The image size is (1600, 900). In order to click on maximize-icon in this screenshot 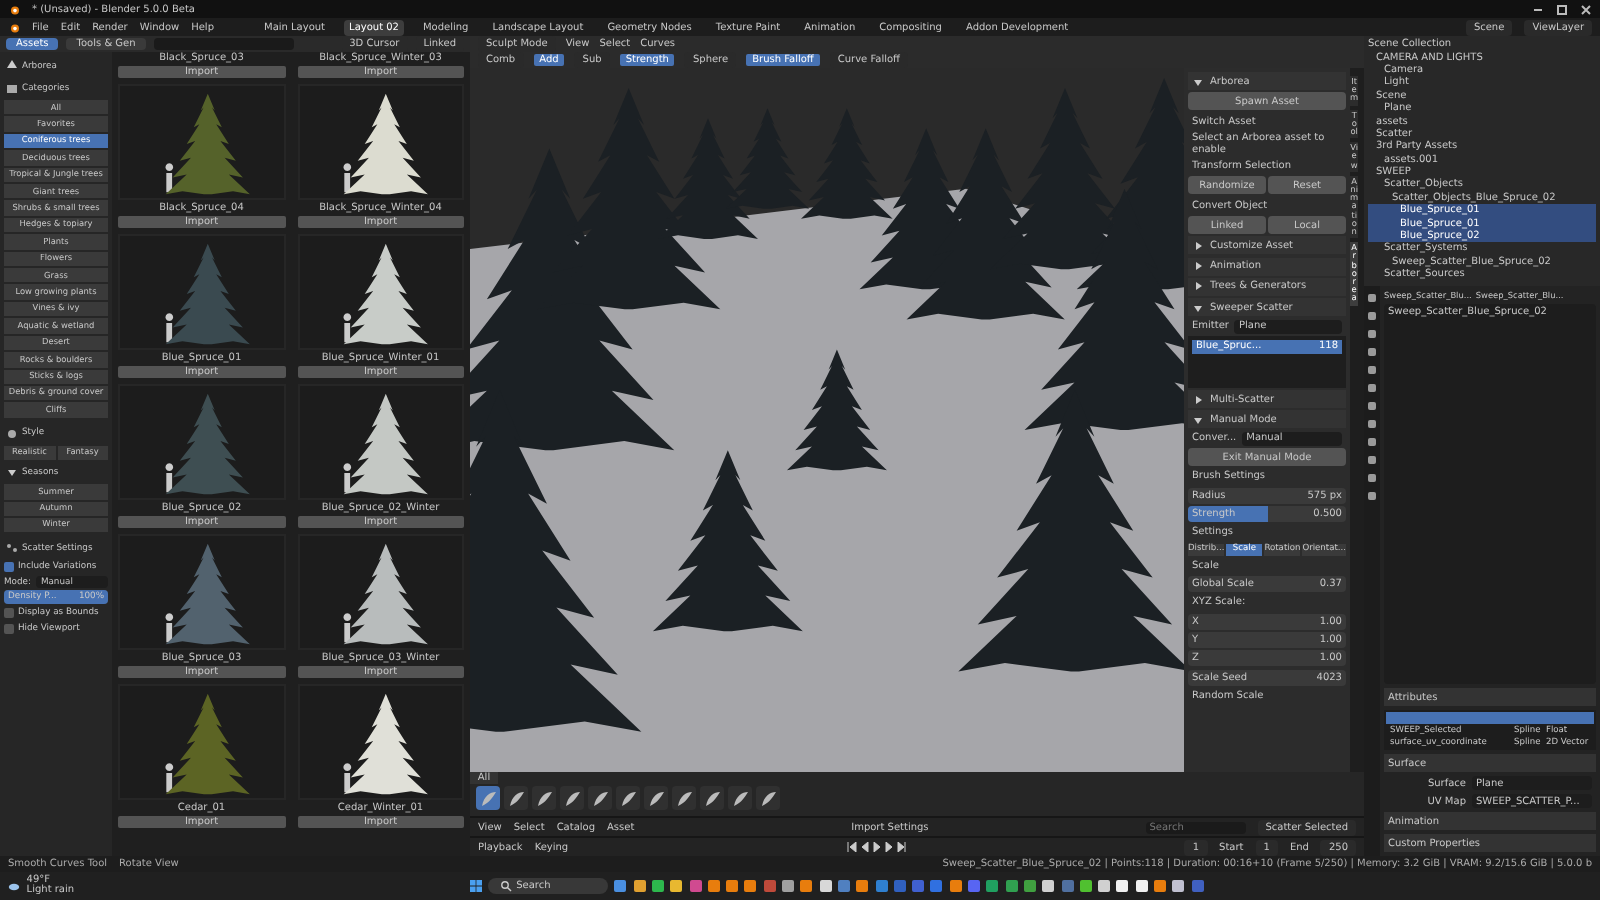, I will do `click(1562, 9)`.